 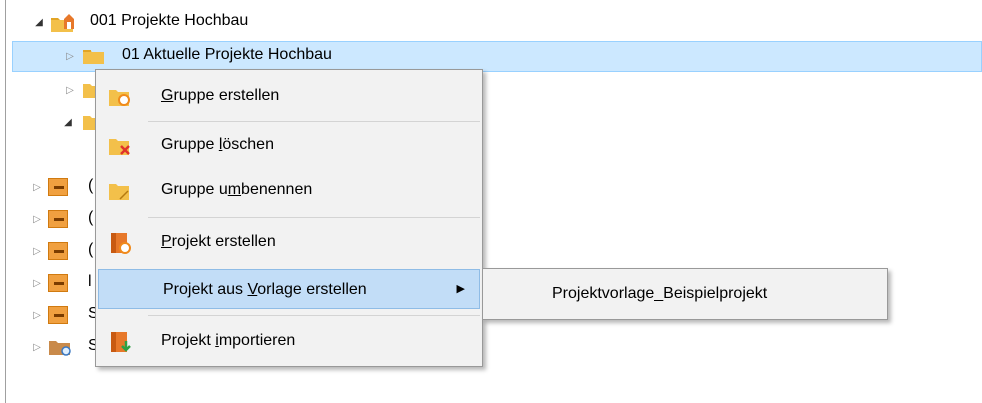 What do you see at coordinates (218, 241) in the screenshot?
I see `menu-label-projekt-erstellen: Projekt erstellen` at bounding box center [218, 241].